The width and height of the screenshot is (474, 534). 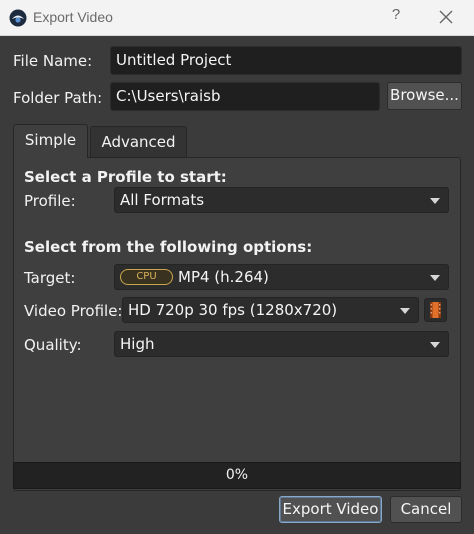 What do you see at coordinates (18, 18) in the screenshot?
I see `app-logo-icon` at bounding box center [18, 18].